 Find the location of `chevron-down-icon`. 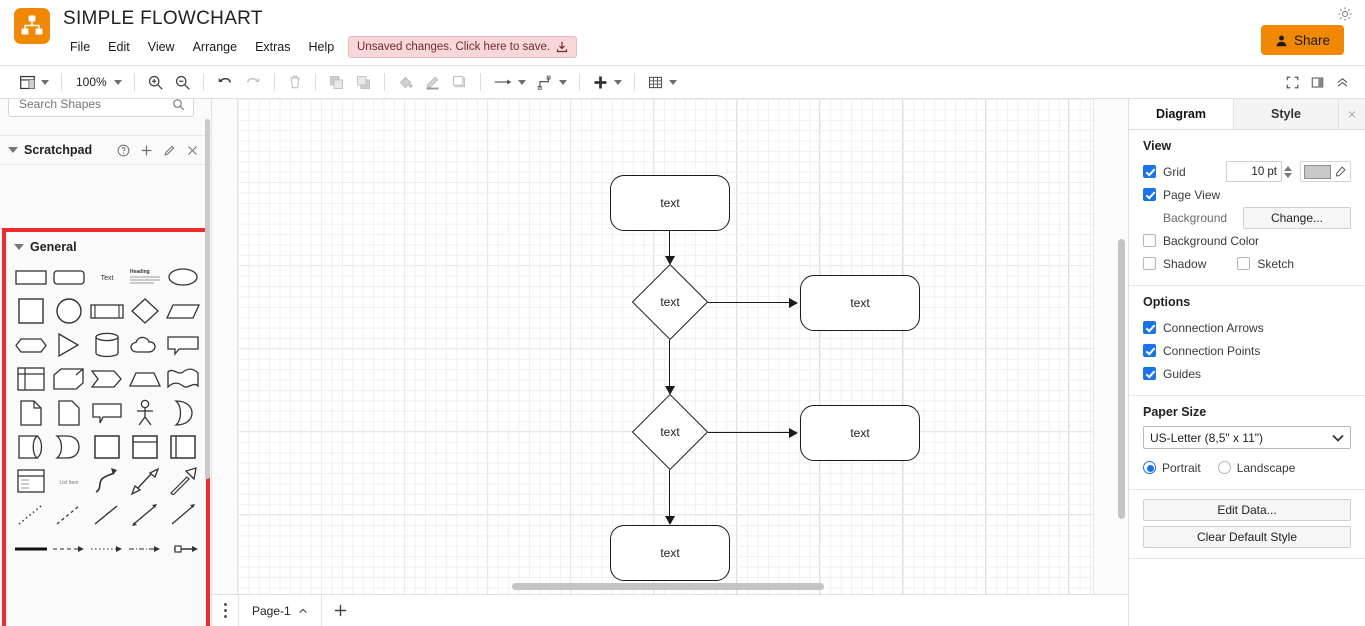

chevron-down-icon is located at coordinates (13, 150).